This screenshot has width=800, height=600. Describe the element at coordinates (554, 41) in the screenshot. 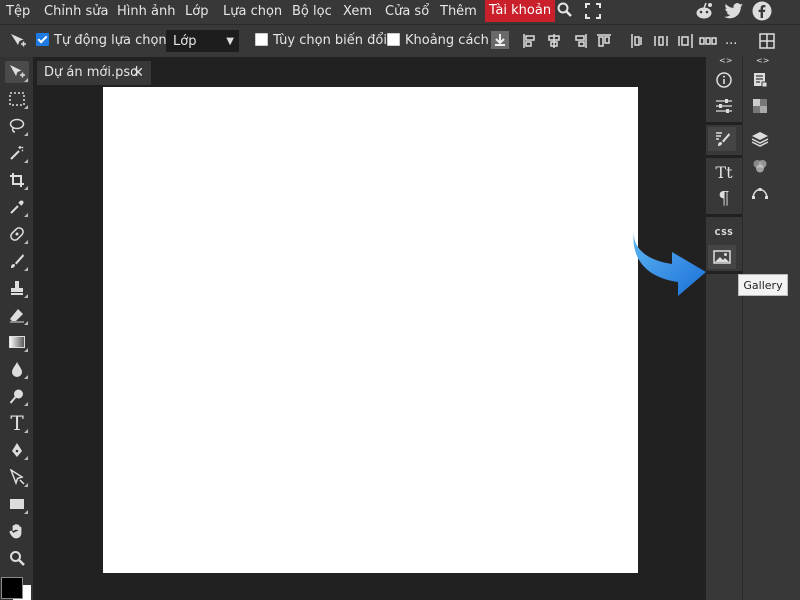

I see `align-center-icon` at that location.